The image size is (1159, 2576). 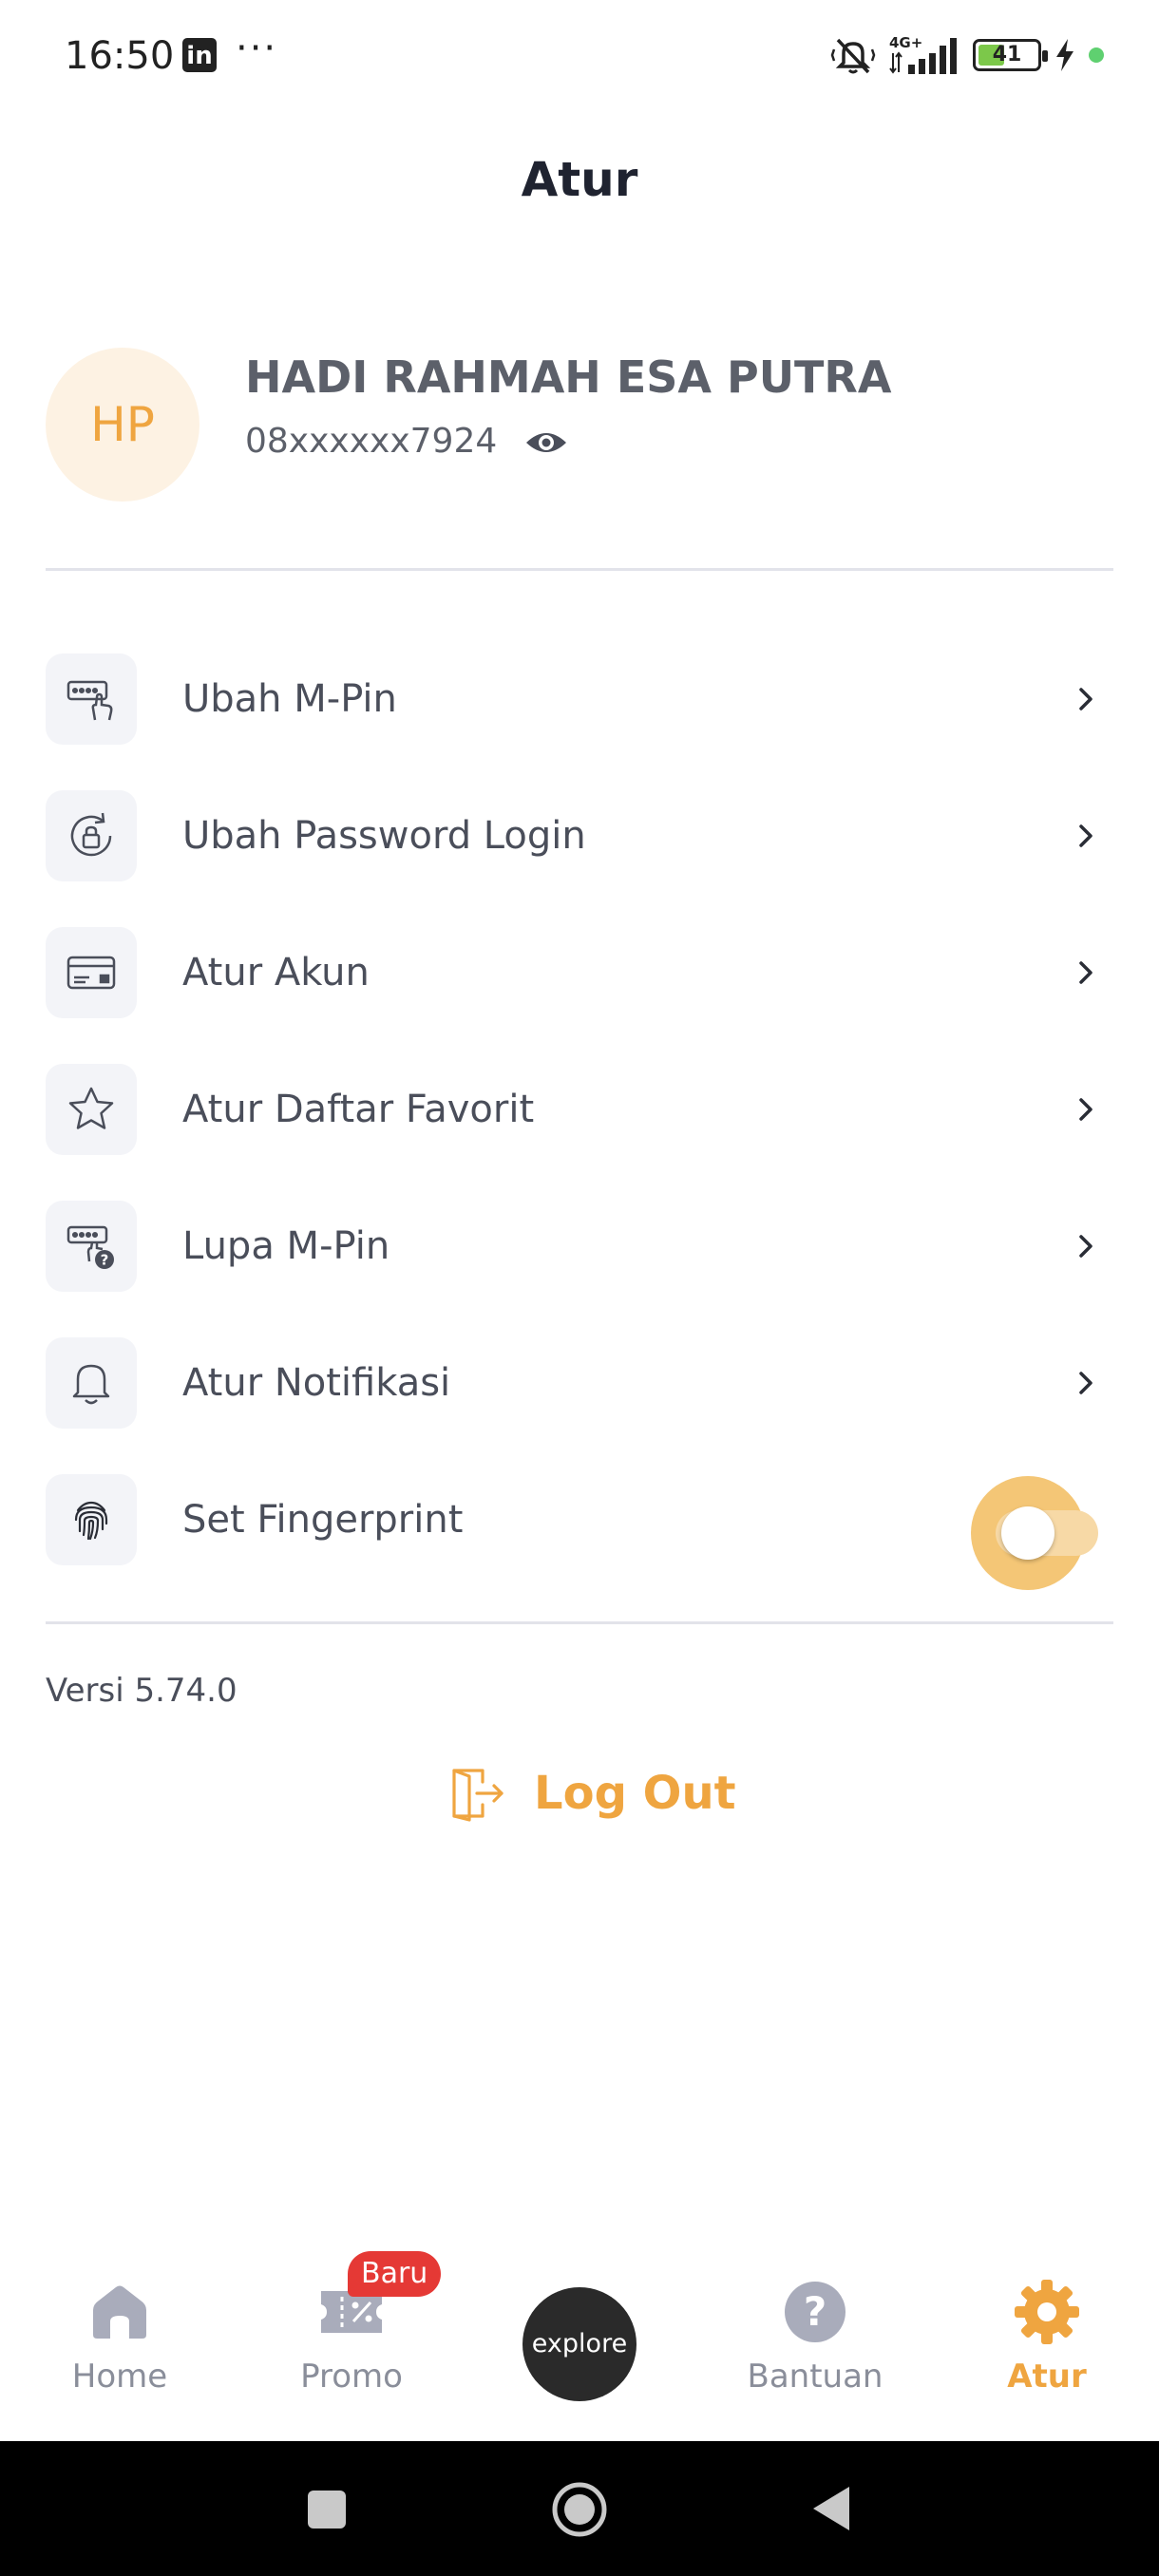 What do you see at coordinates (257, 48) in the screenshot?
I see `more-notifications-icon: ···` at bounding box center [257, 48].